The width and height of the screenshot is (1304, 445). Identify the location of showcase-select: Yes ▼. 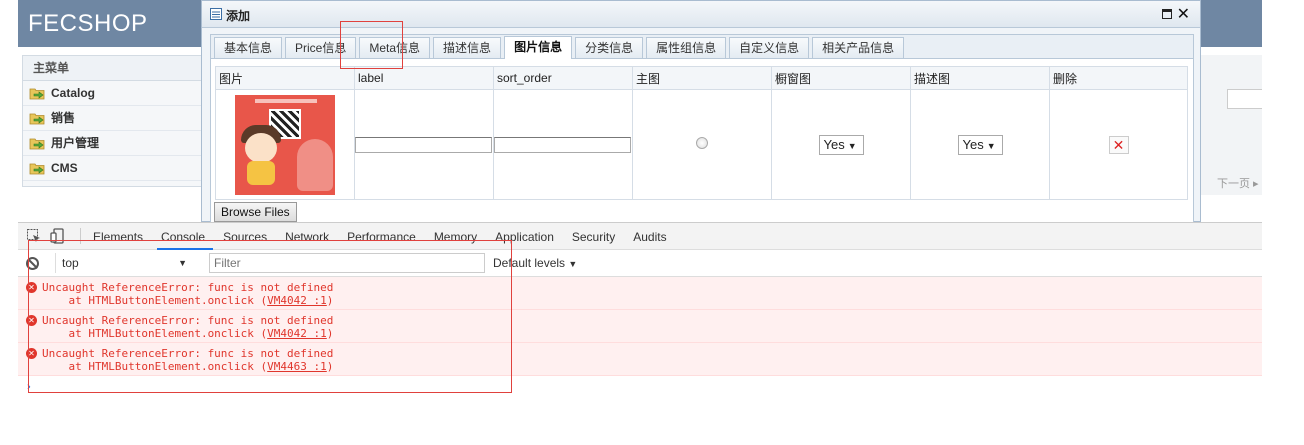
(841, 144).